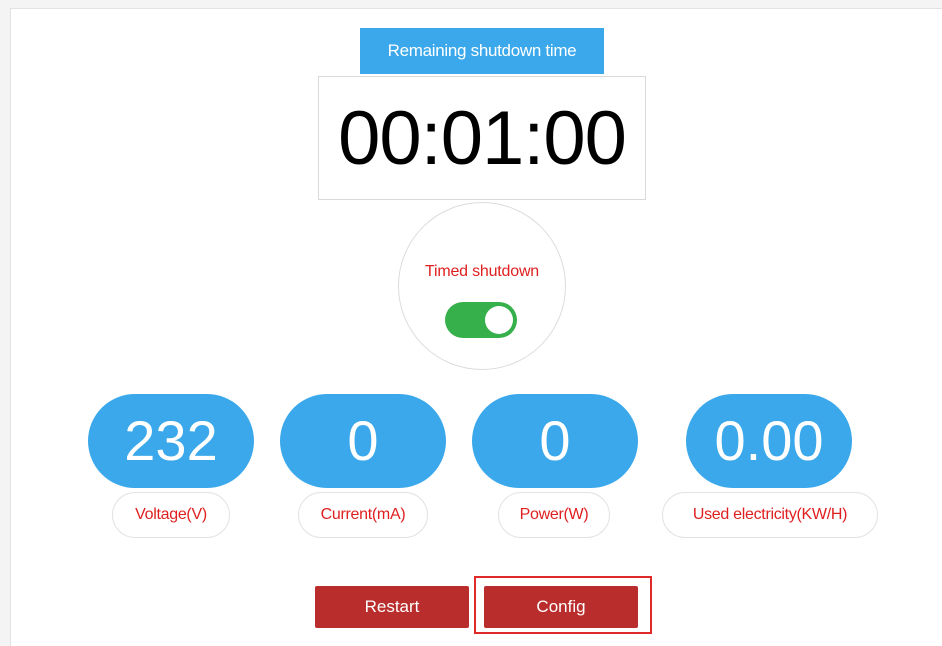 This screenshot has width=942, height=646. I want to click on current-value: 0, so click(363, 441).